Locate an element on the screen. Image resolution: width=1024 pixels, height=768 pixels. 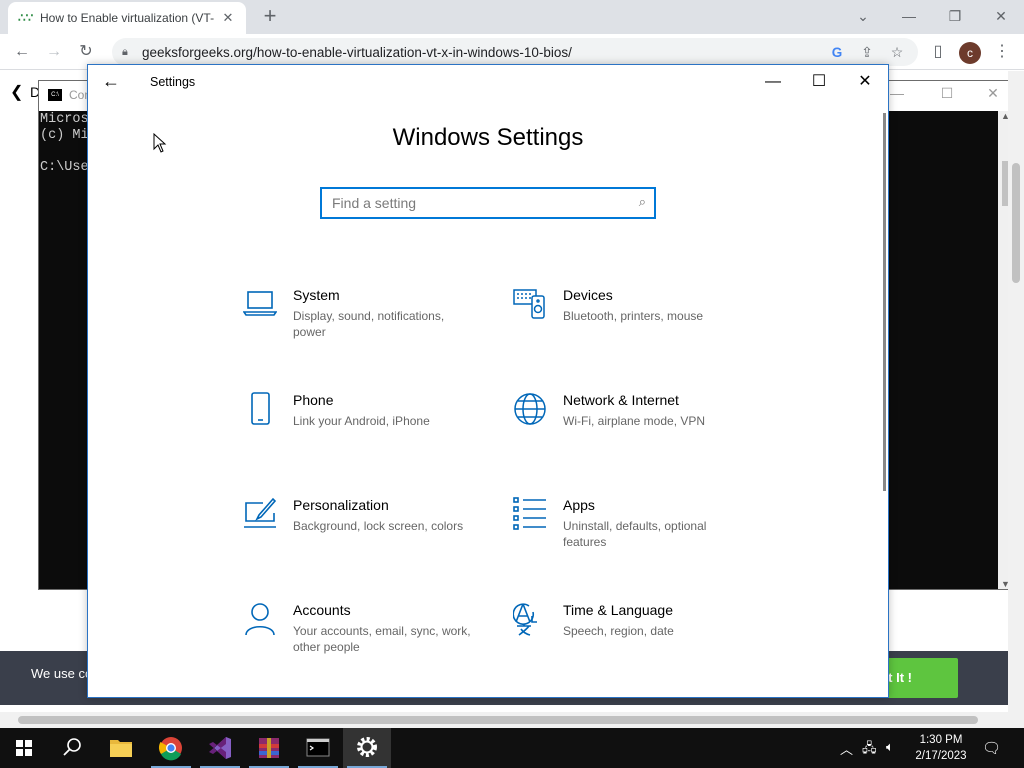
taskbar-command-prompt is located at coordinates (318, 748).